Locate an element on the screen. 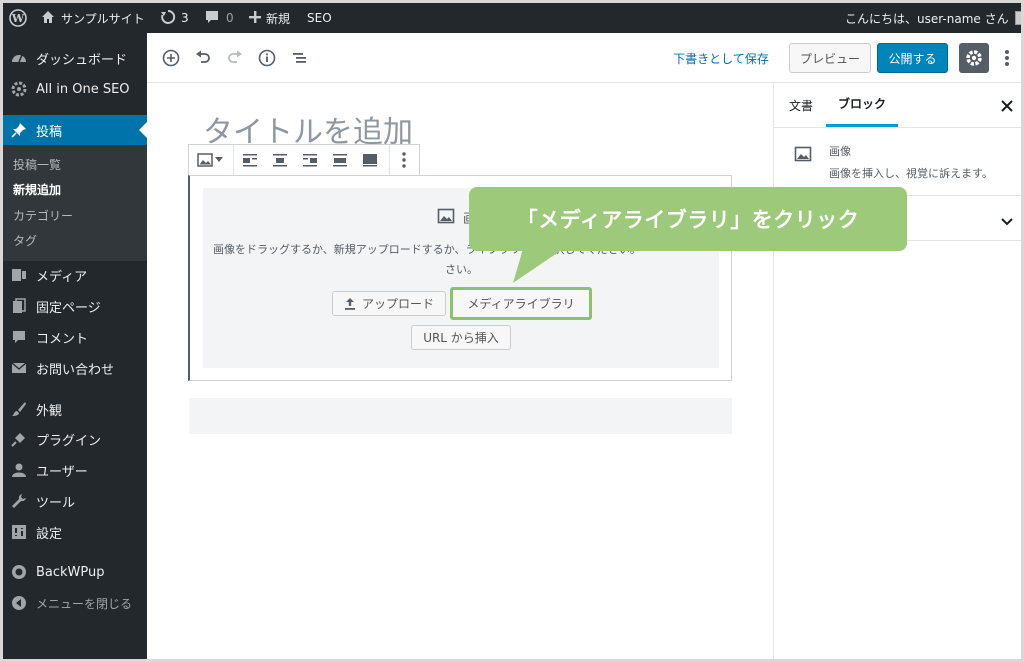 The height and width of the screenshot is (662, 1024). full-width-icon is located at coordinates (370, 160).